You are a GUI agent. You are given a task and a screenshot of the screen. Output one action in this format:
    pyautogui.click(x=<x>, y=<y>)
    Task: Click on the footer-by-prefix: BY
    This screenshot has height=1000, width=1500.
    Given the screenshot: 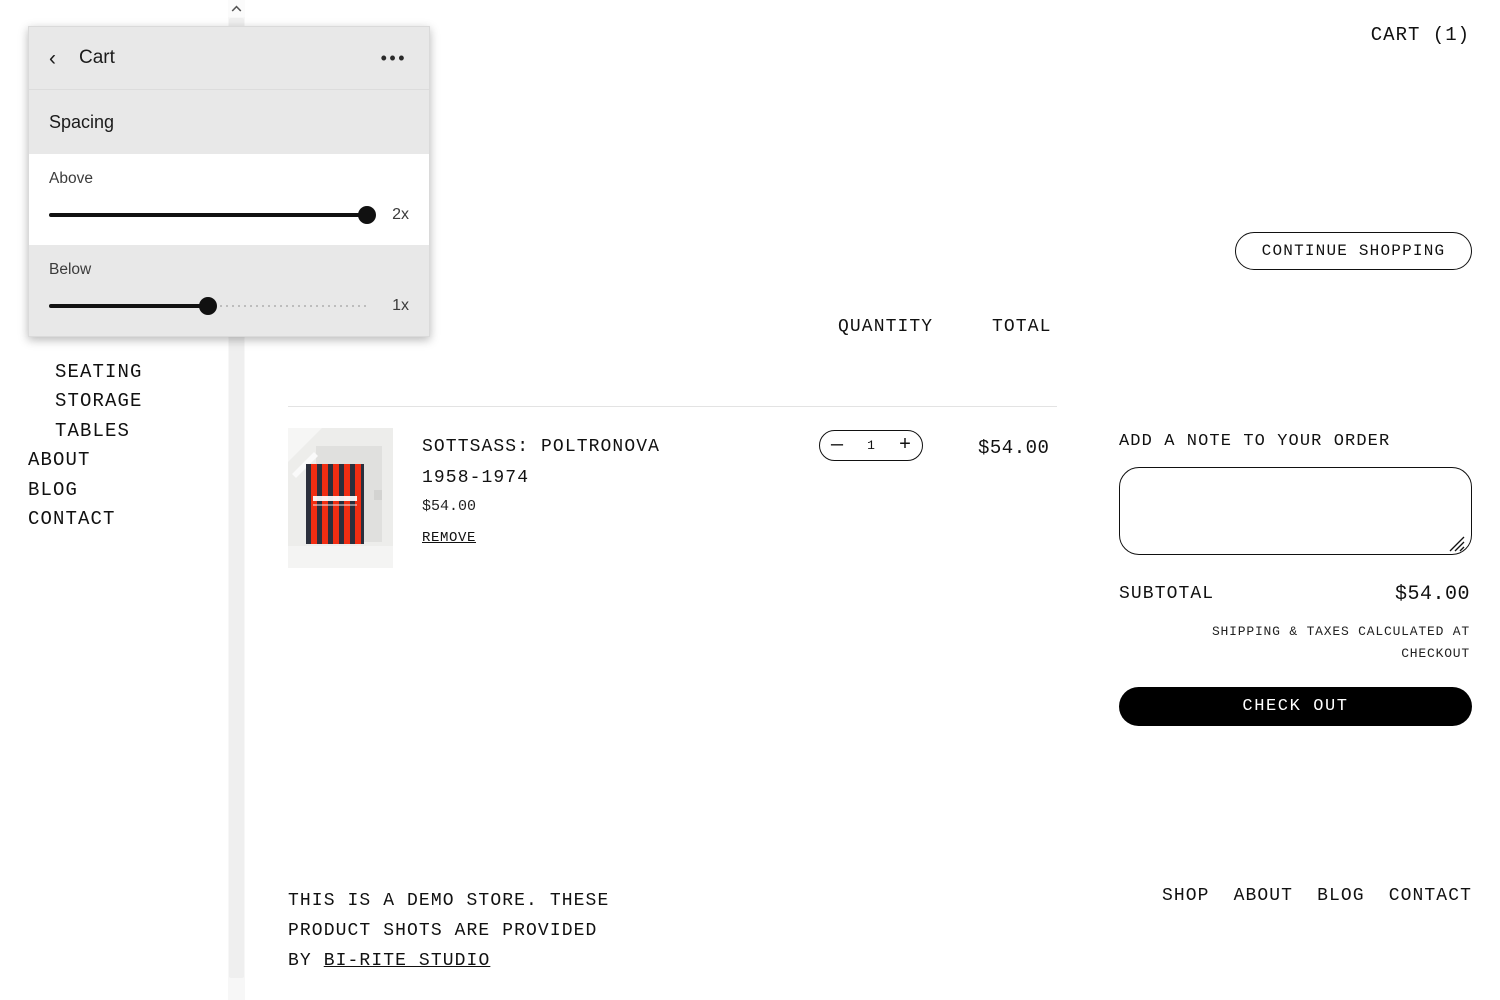 What is the action you would take?
    pyautogui.click(x=306, y=961)
    